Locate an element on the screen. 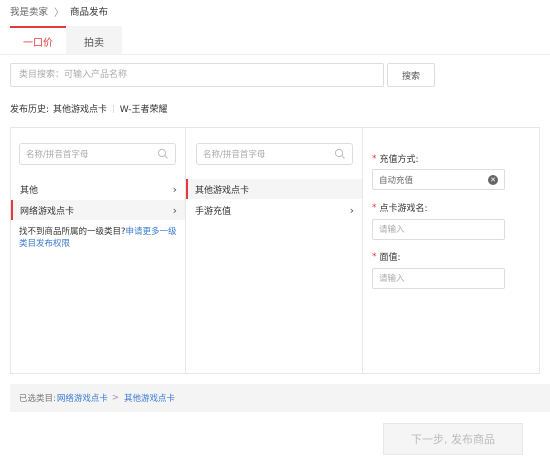  publish-history: 发布历史: 其他游戏点卡 | W-王者荣耀 is located at coordinates (89, 108).